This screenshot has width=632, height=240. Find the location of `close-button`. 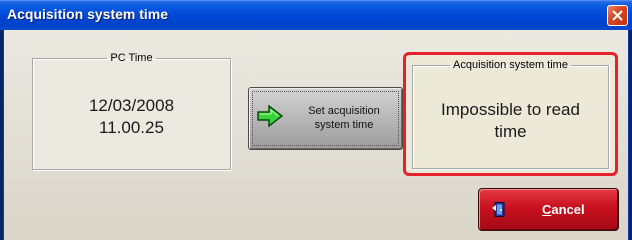

close-button is located at coordinates (617, 15).